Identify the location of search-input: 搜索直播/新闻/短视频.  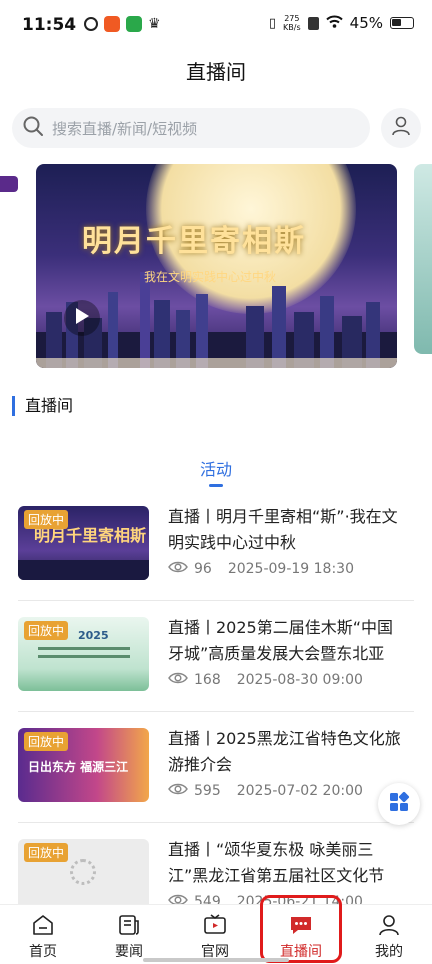
(191, 128).